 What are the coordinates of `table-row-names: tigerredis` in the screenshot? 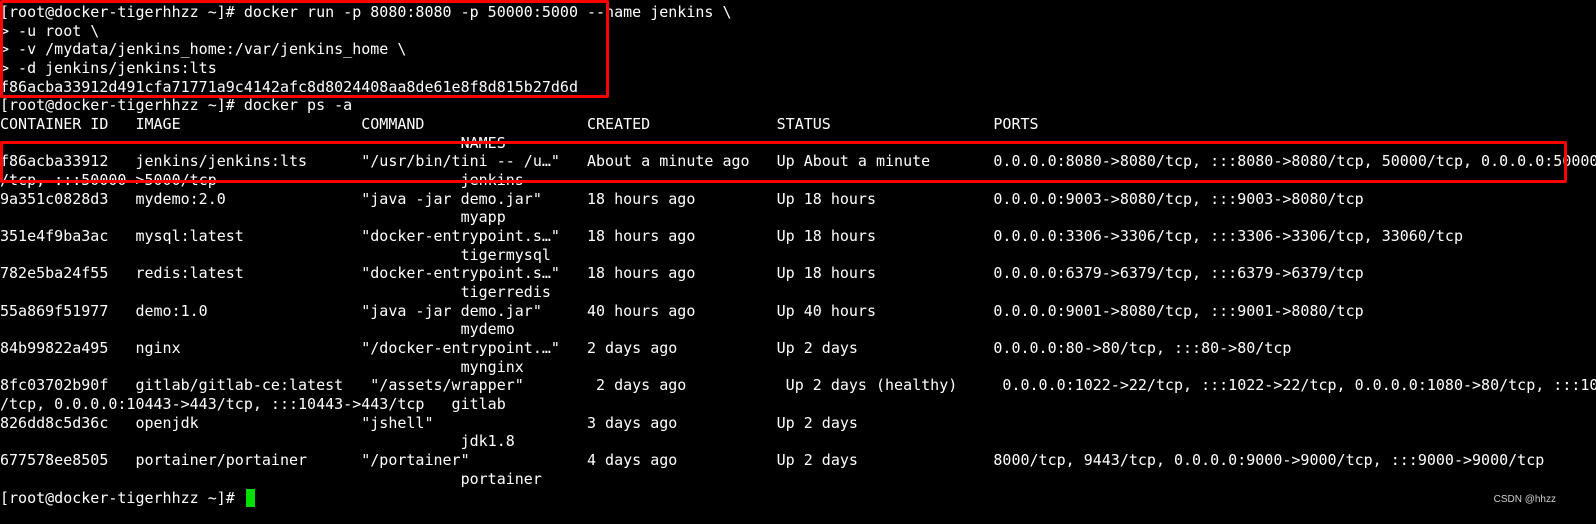 It's located at (275, 292).